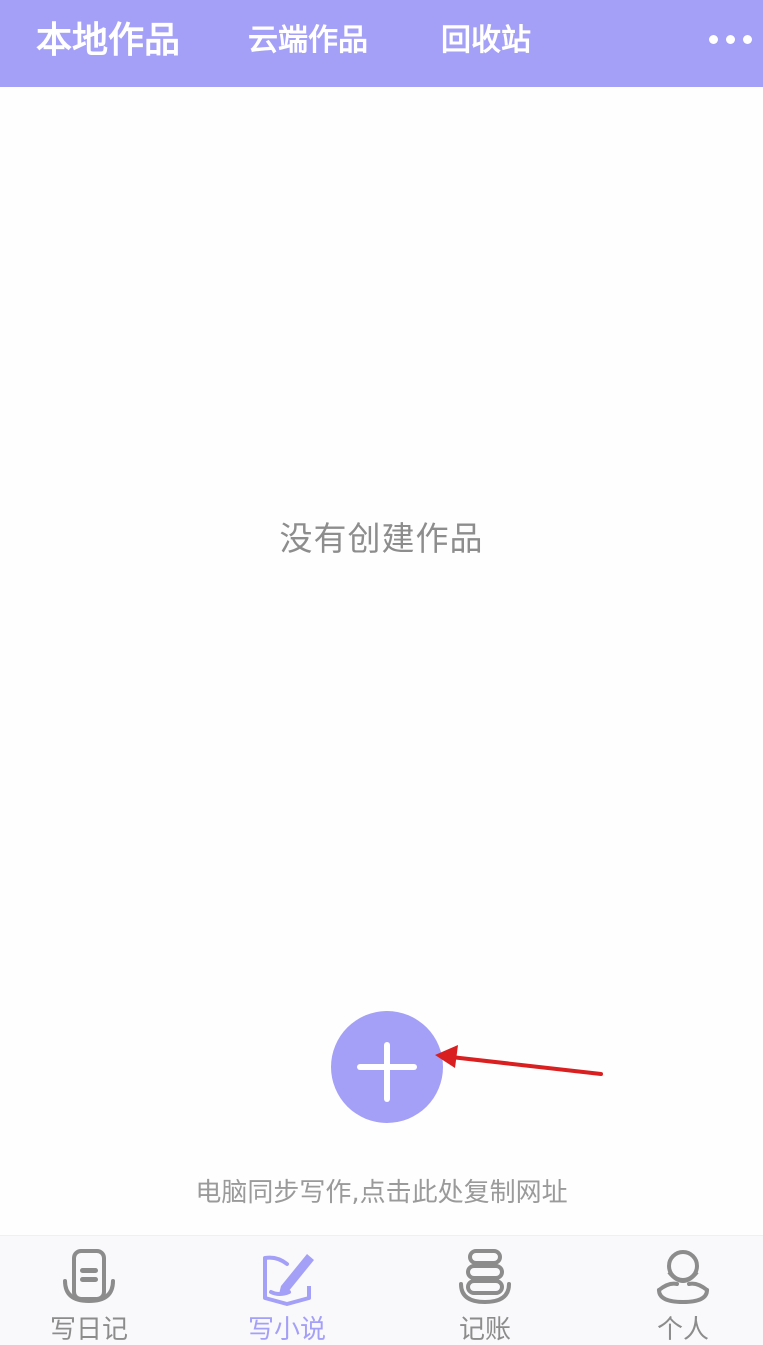  I want to click on novel-pen-icon, so click(288, 1280).